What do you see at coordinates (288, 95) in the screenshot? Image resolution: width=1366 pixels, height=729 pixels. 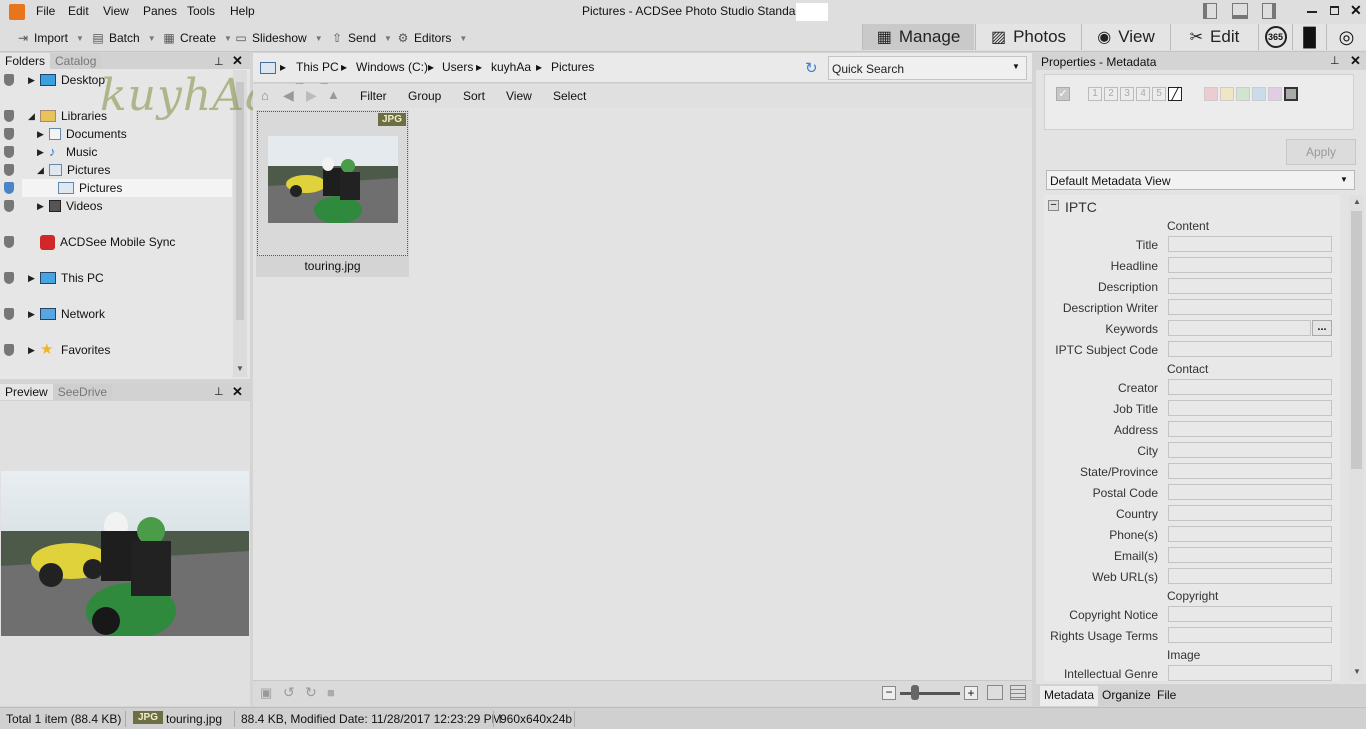 I see `back-icon: ◀` at bounding box center [288, 95].